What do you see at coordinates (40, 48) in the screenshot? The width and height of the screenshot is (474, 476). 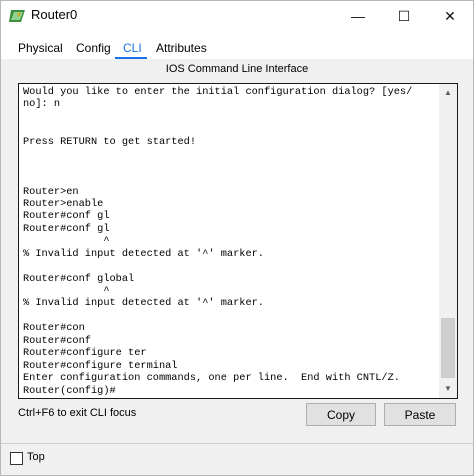 I see `tab-physical: Physical` at bounding box center [40, 48].